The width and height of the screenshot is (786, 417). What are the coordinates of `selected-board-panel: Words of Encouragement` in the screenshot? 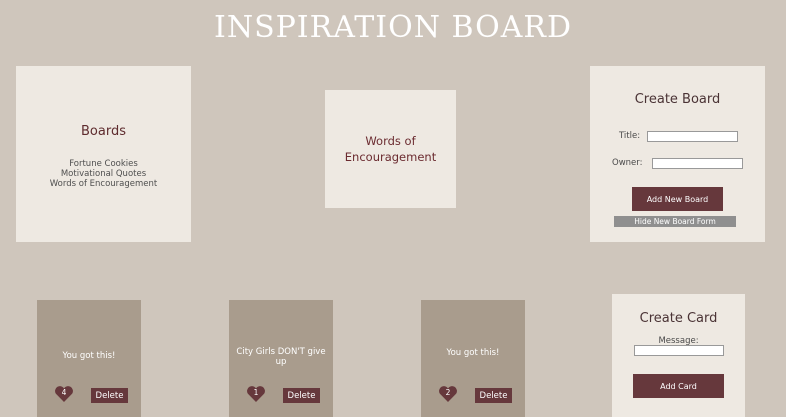 It's located at (390, 149).